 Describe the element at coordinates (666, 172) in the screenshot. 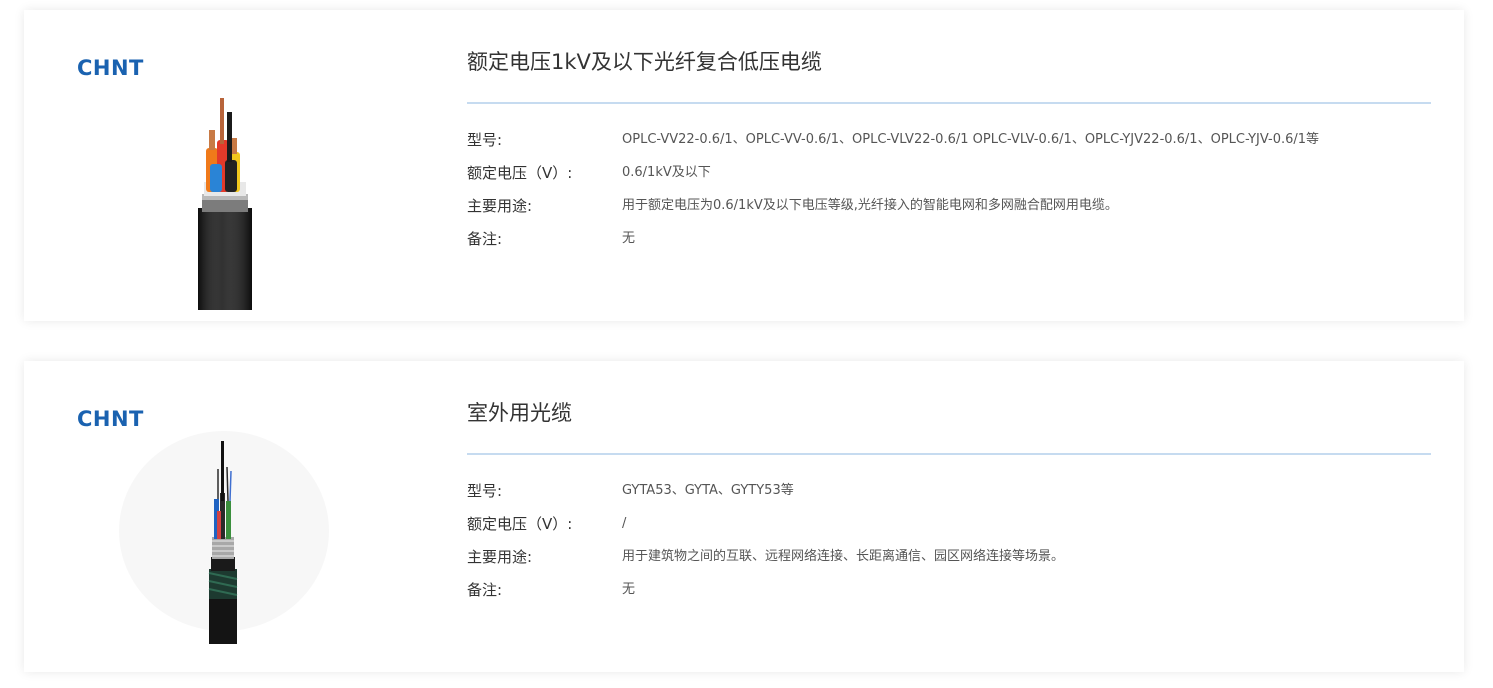

I see `spec-value: 0.6/1kV及以下` at that location.